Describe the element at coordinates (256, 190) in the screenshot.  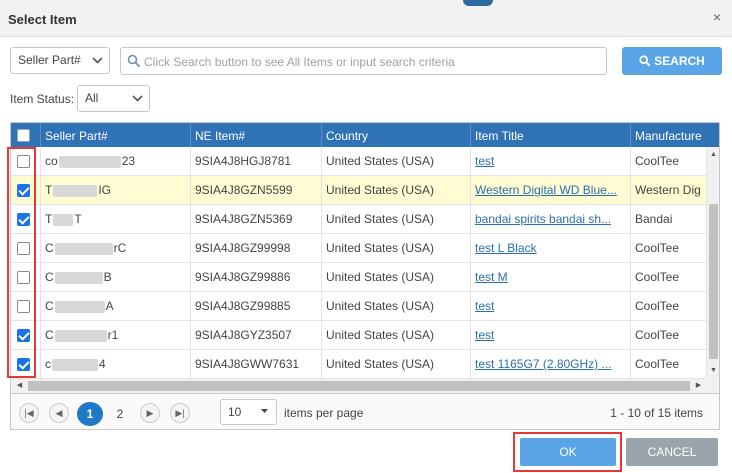
I see `ne-item-cell: 9SIA4J8GZN5599` at that location.